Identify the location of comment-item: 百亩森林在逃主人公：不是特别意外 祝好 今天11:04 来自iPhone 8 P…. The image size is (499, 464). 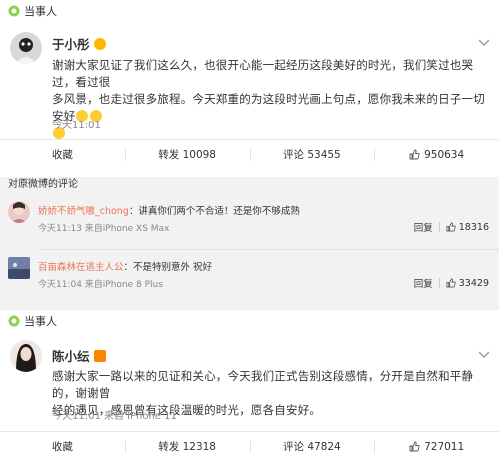
(249, 276).